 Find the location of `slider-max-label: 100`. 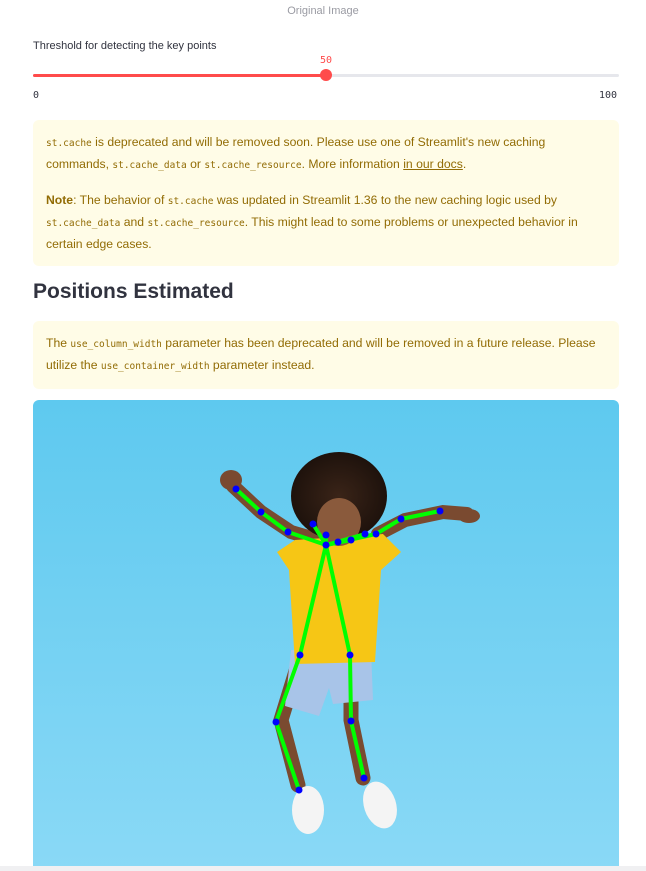

slider-max-label: 100 is located at coordinates (608, 95).